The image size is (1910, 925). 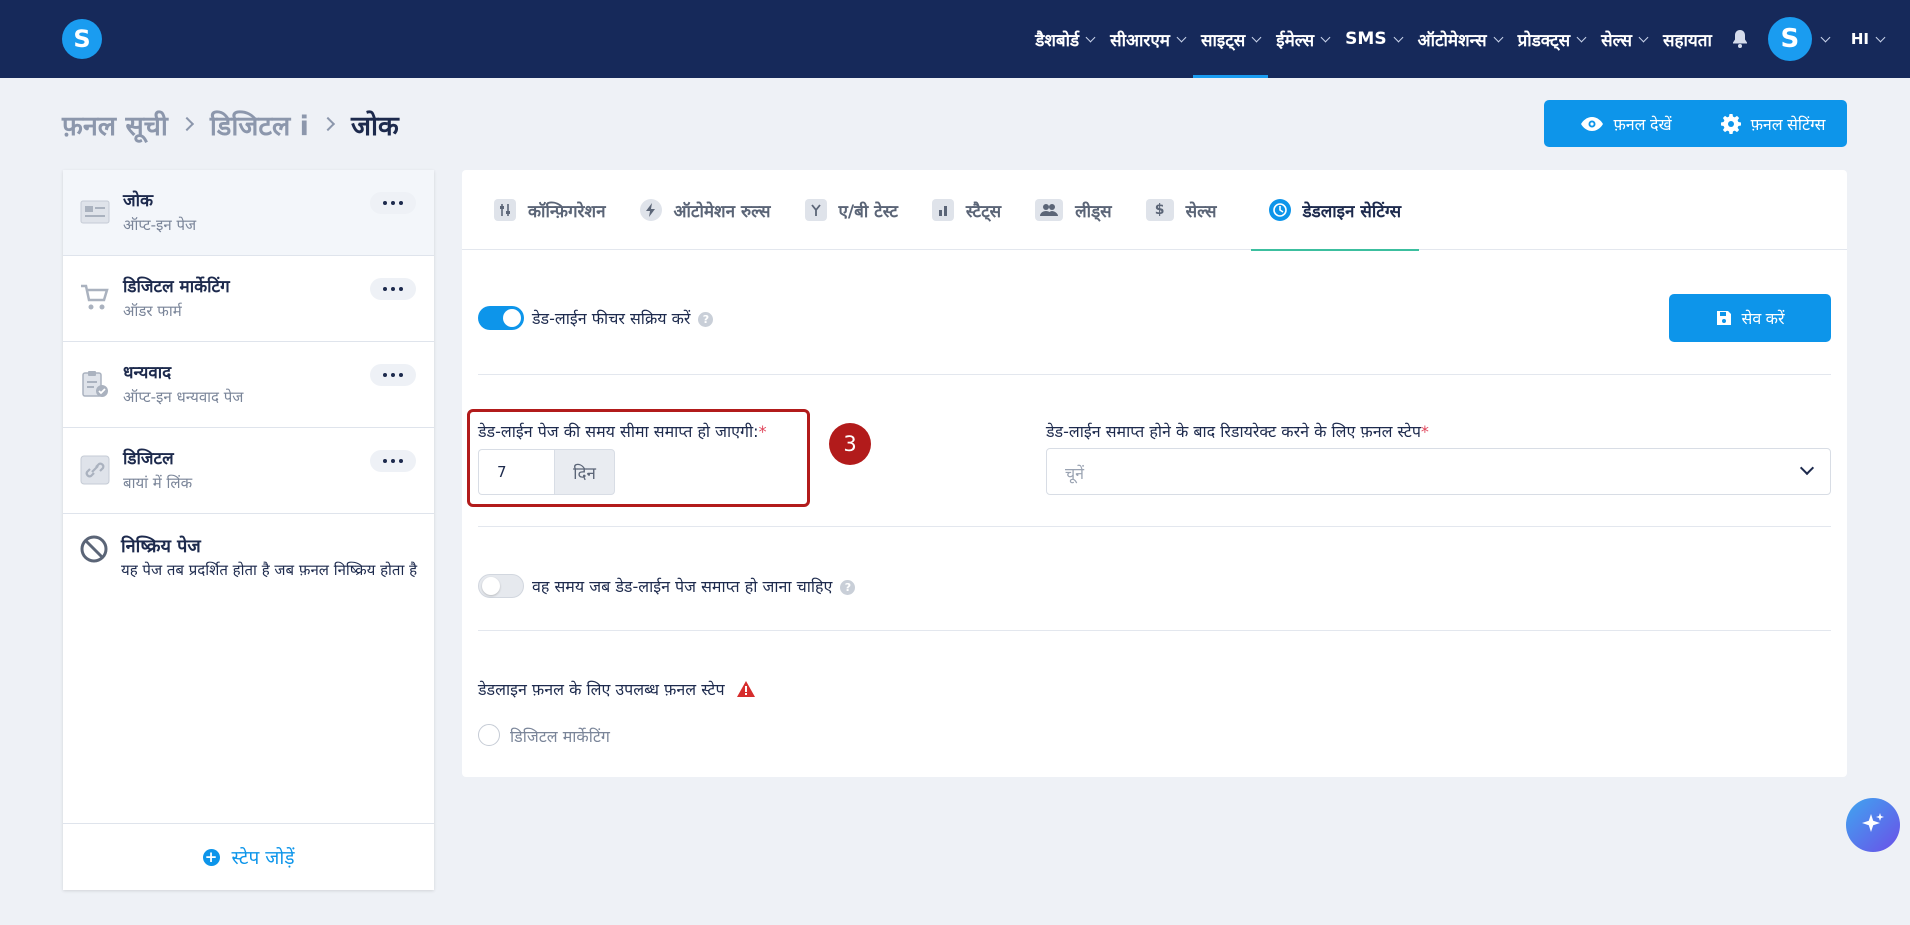 I want to click on tab-label: सेल्स, so click(x=1201, y=211).